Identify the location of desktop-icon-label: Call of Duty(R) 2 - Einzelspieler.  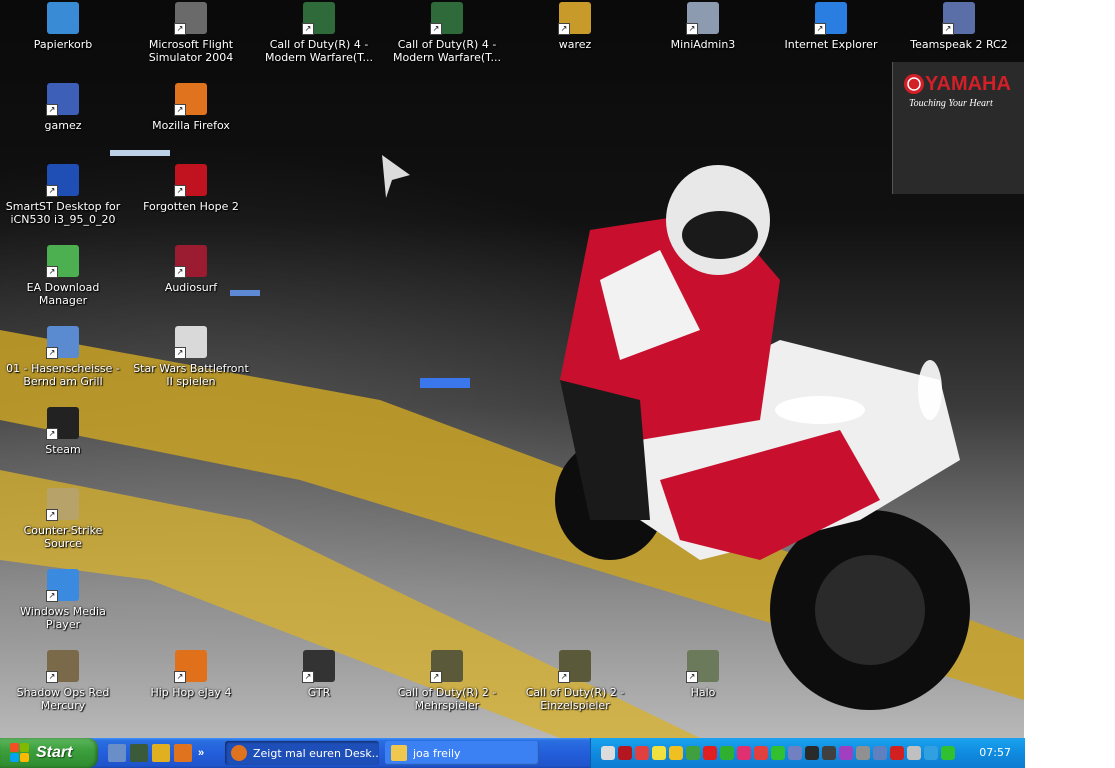
(575, 699).